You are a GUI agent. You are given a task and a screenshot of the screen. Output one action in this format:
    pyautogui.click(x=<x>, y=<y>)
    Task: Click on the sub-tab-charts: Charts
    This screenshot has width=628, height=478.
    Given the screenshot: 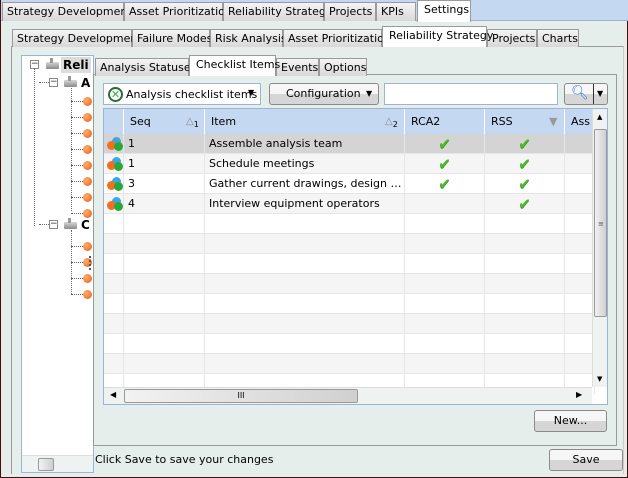 What is the action you would take?
    pyautogui.click(x=558, y=38)
    